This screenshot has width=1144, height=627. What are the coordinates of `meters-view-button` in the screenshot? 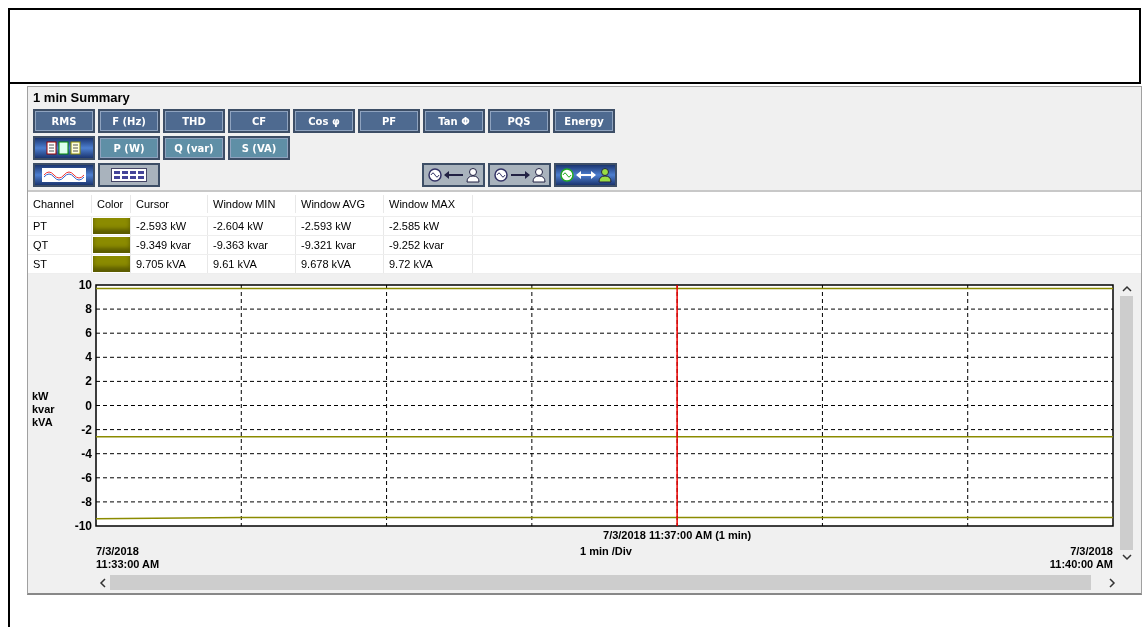 It's located at (64, 148).